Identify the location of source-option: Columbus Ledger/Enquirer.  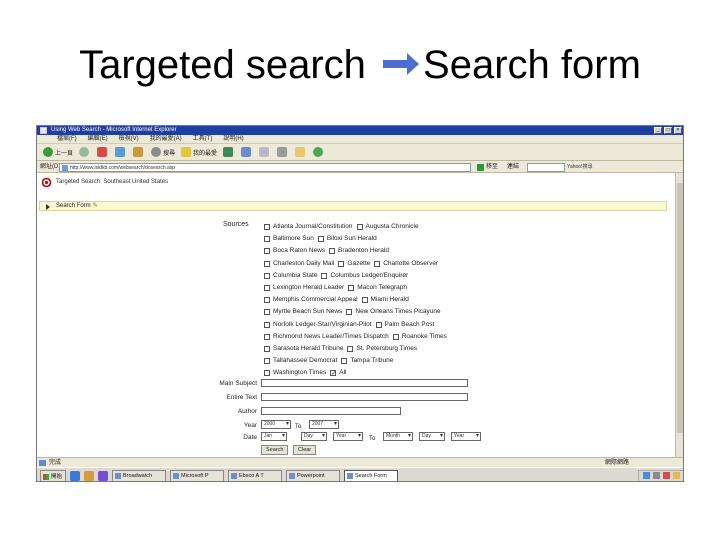
(364, 276).